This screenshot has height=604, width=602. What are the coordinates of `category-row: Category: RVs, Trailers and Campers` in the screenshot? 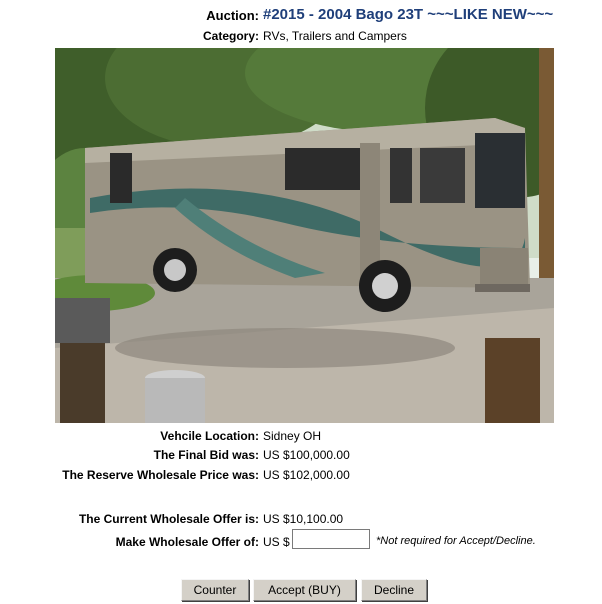 It's located at (301, 37).